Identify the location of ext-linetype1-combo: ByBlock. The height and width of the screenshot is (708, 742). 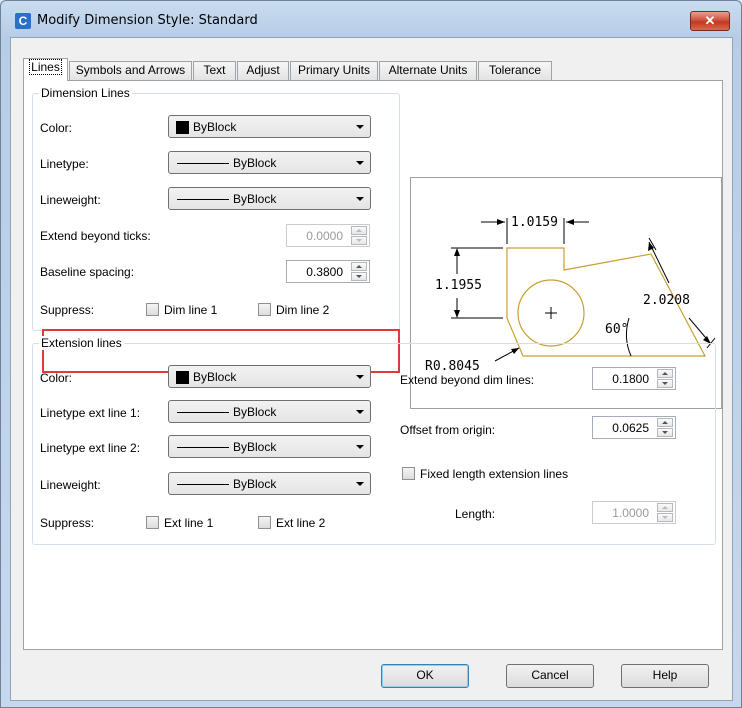
(269, 411).